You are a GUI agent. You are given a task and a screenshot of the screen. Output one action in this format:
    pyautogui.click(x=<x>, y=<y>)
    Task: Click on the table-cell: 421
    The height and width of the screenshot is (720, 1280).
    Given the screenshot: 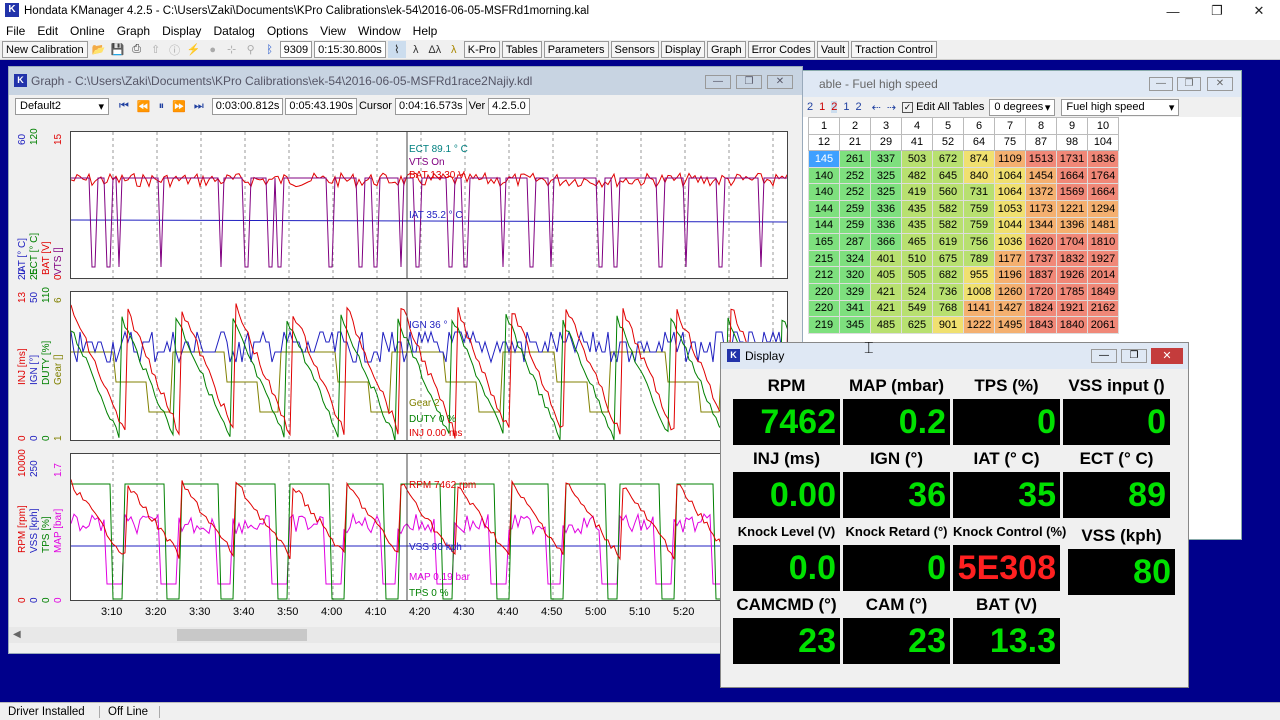 What is the action you would take?
    pyautogui.click(x=886, y=308)
    